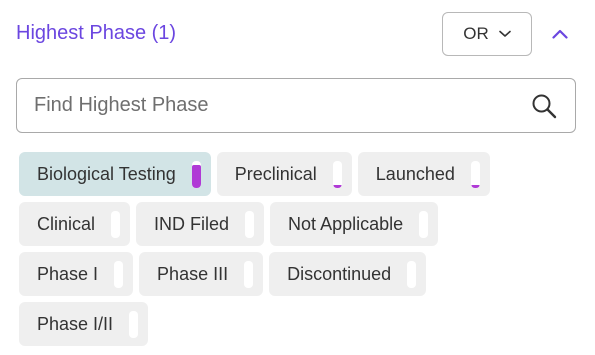 The height and width of the screenshot is (355, 595). What do you see at coordinates (193, 273) in the screenshot?
I see `chip-label: Phase III` at bounding box center [193, 273].